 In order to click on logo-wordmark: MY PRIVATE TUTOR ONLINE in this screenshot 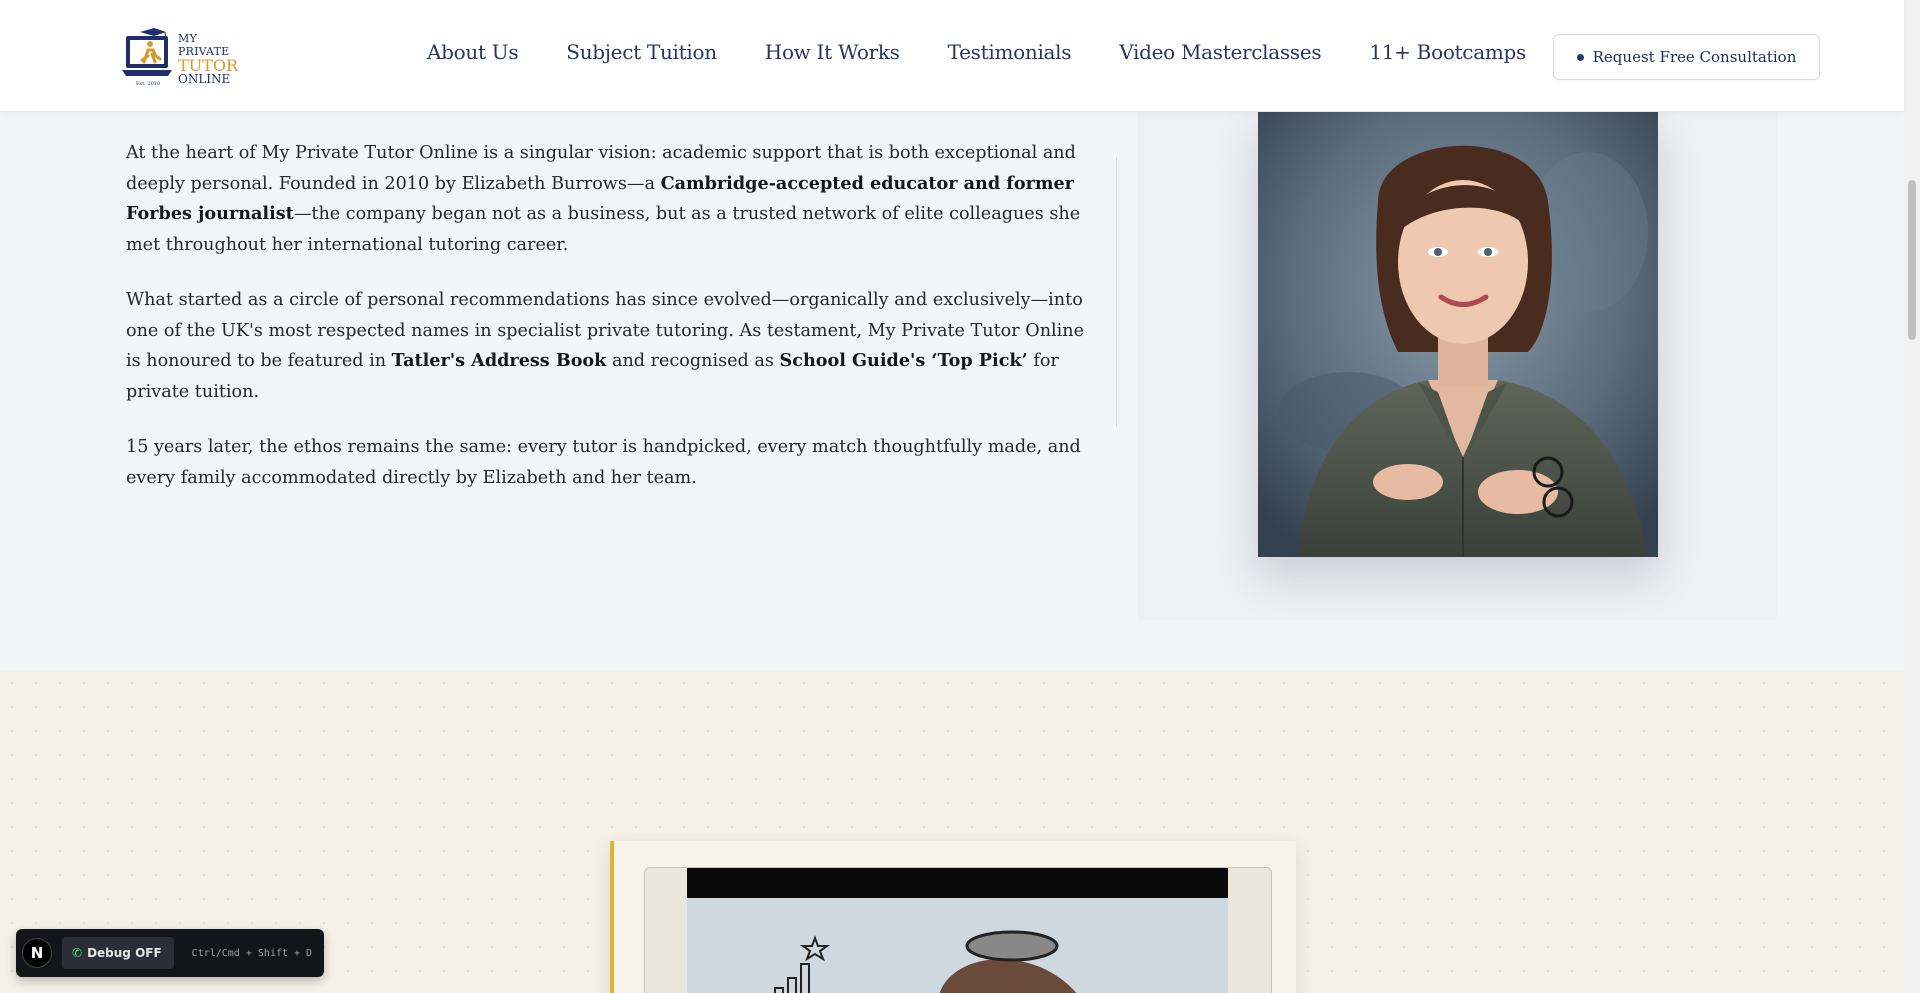, I will do `click(211, 59)`.